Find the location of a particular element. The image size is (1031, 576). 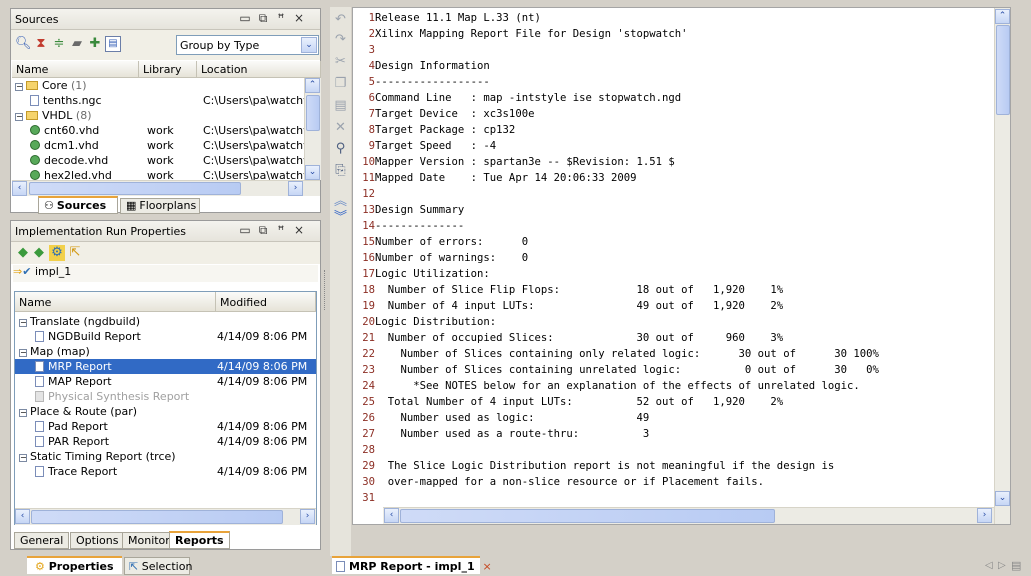

list-item: − Place & Route (par) is located at coordinates (165, 411).